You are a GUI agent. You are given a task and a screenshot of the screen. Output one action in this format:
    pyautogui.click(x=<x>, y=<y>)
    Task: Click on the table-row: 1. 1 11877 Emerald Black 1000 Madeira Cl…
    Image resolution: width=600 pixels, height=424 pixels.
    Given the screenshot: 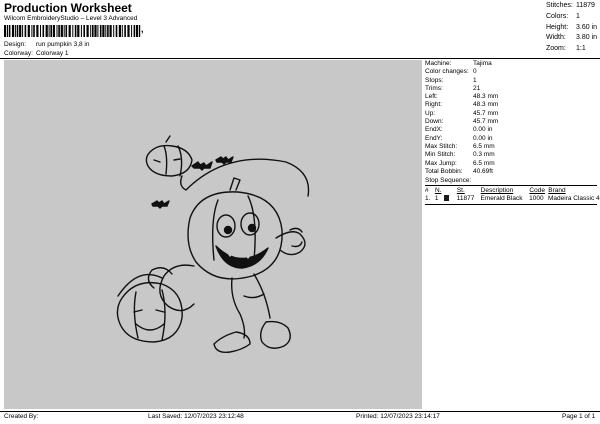 What is the action you would take?
    pyautogui.click(x=512, y=199)
    